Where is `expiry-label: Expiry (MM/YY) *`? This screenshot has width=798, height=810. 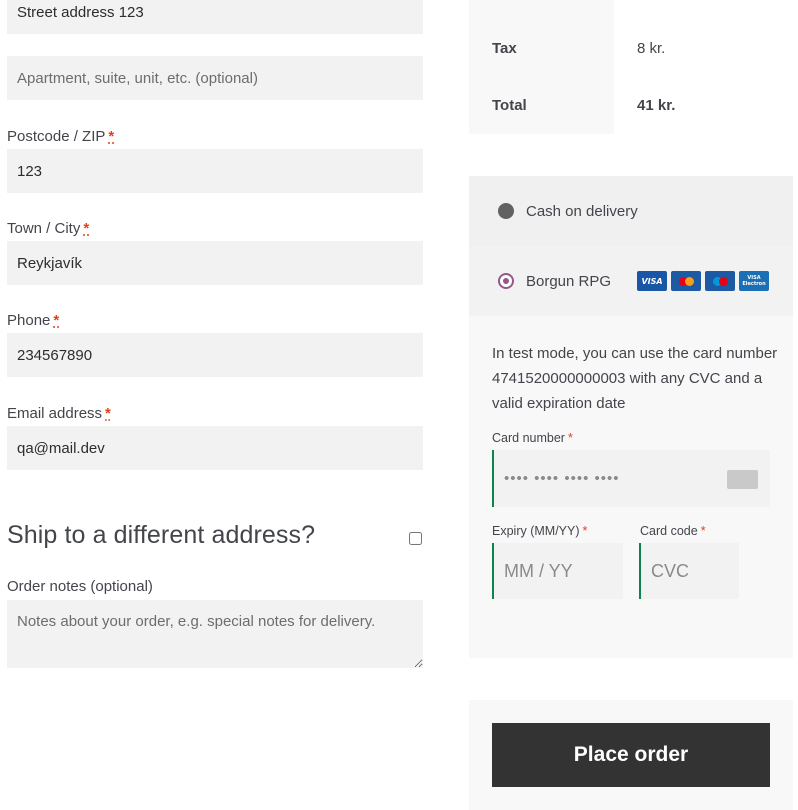 expiry-label: Expiry (MM/YY) * is located at coordinates (539, 531).